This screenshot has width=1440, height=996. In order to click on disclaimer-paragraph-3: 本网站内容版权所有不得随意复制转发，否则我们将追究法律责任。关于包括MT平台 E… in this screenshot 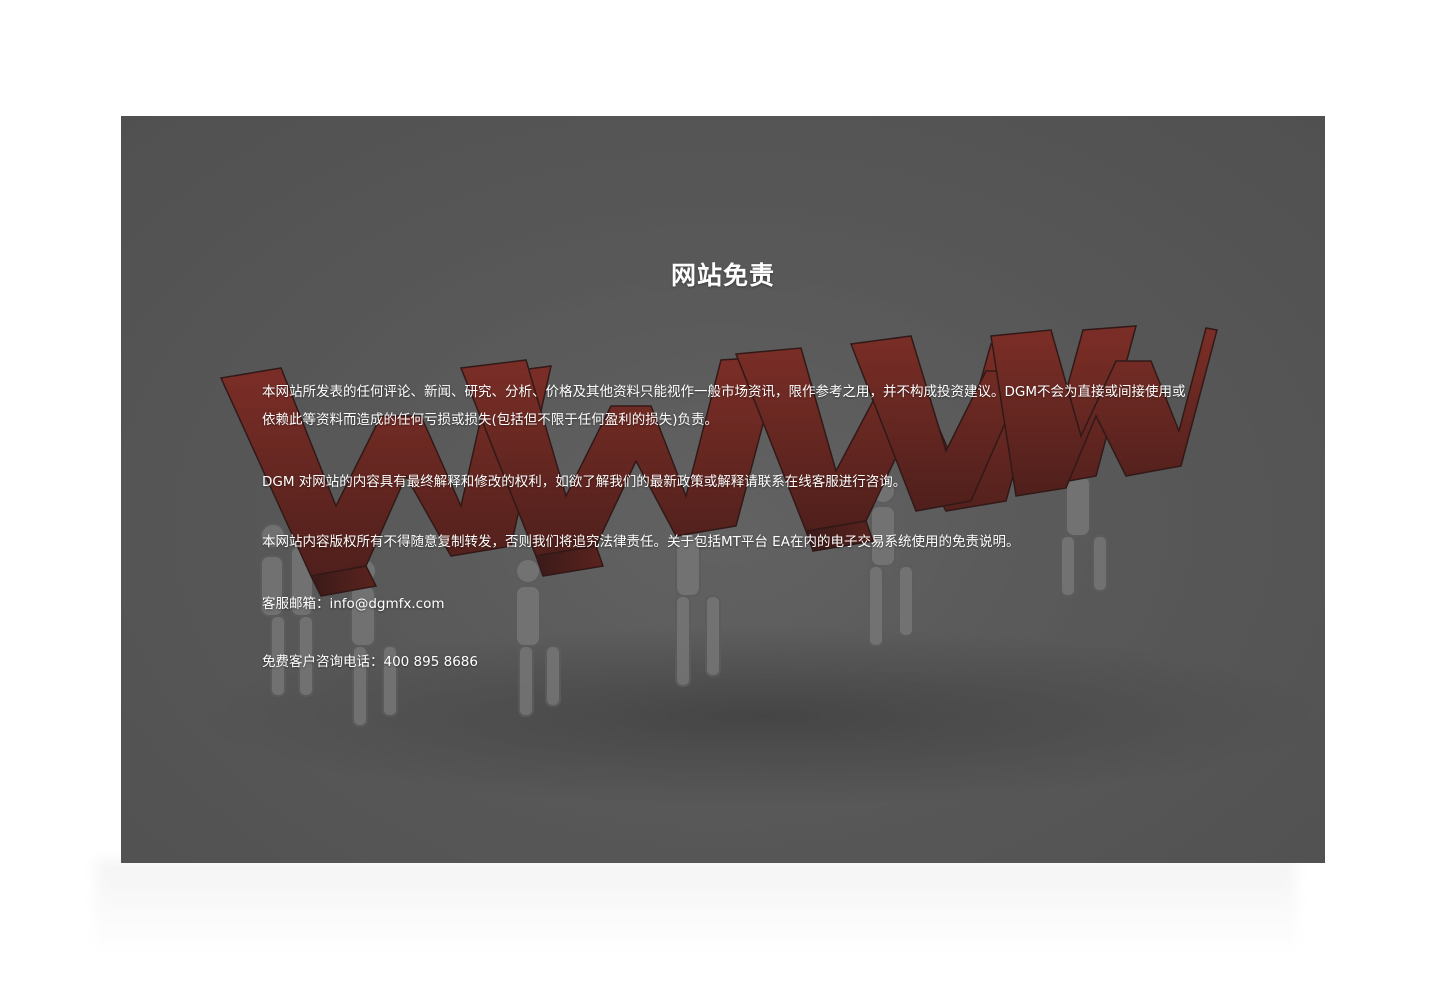, I will do `click(641, 542)`.